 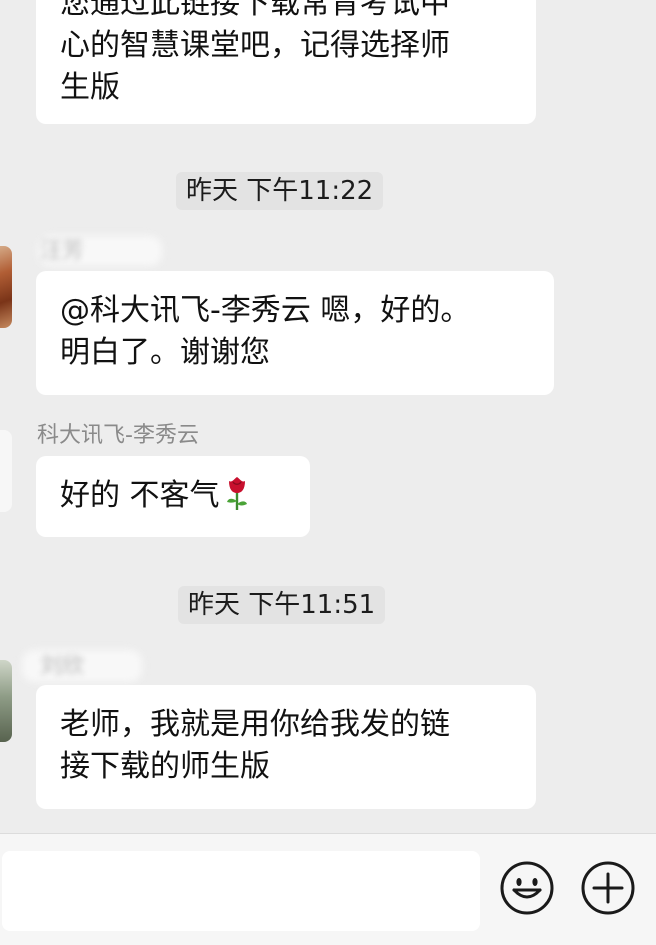 I want to click on more-button, so click(x=608, y=888).